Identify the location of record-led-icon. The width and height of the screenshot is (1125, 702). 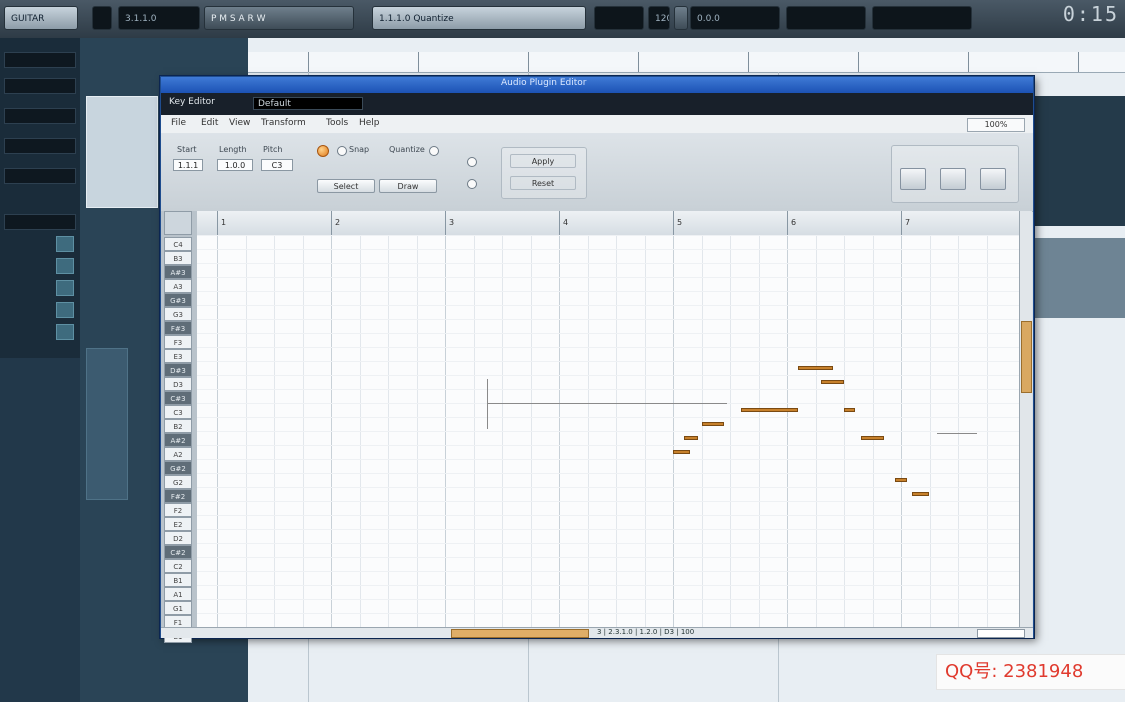
(323, 151).